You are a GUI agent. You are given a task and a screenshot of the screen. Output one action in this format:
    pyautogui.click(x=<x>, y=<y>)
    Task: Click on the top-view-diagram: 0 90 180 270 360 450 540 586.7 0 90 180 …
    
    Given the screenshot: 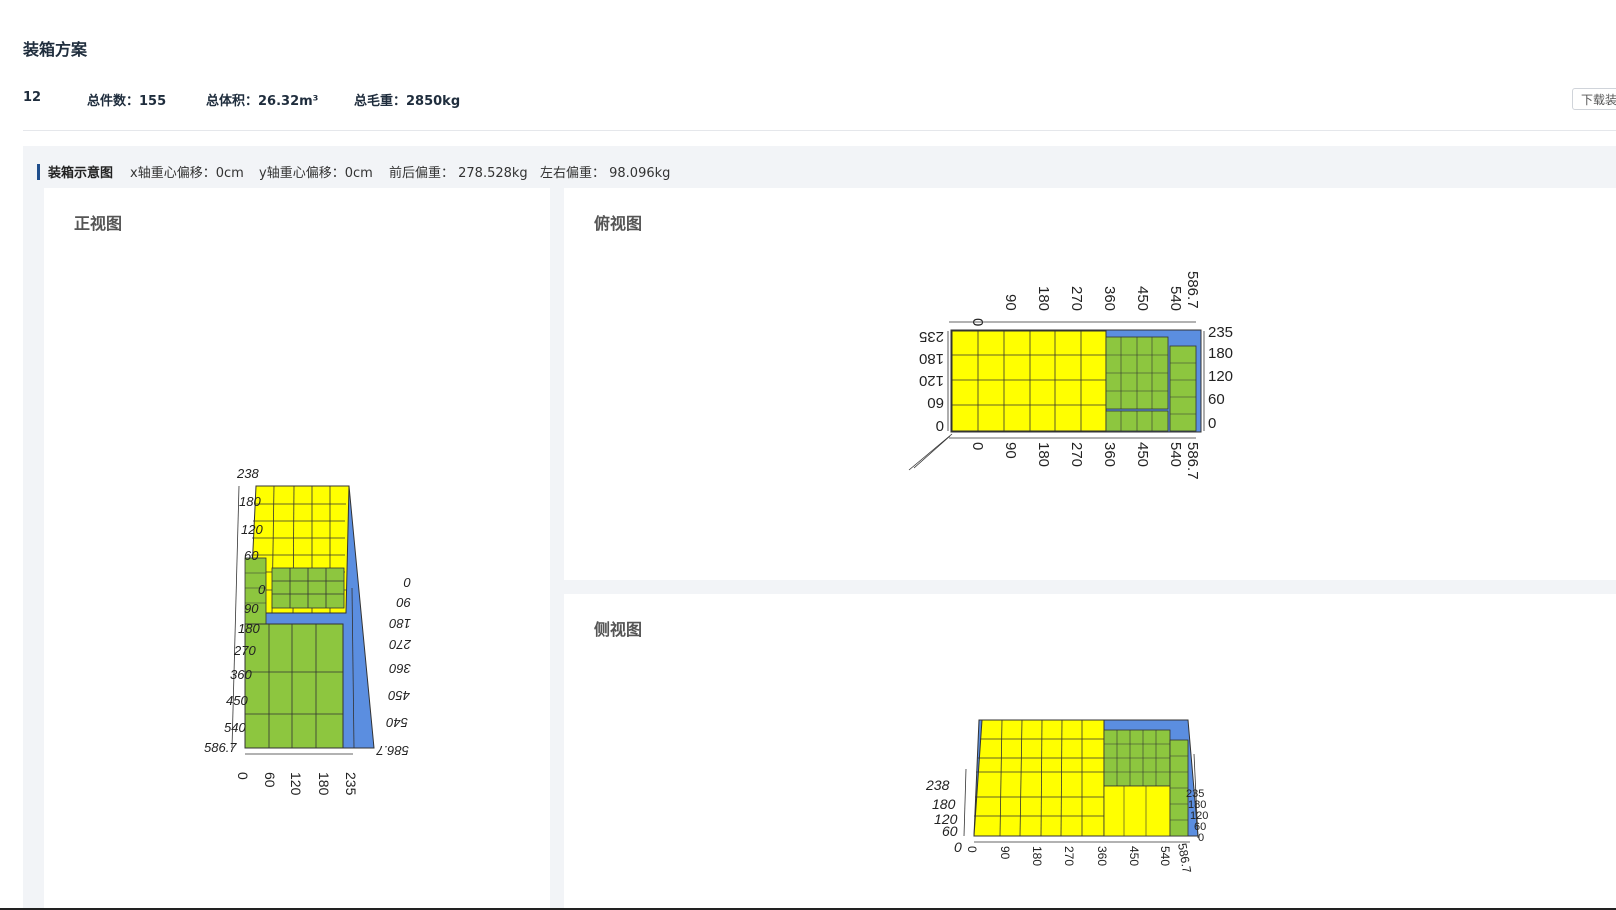 What is the action you would take?
    pyautogui.click(x=1070, y=375)
    